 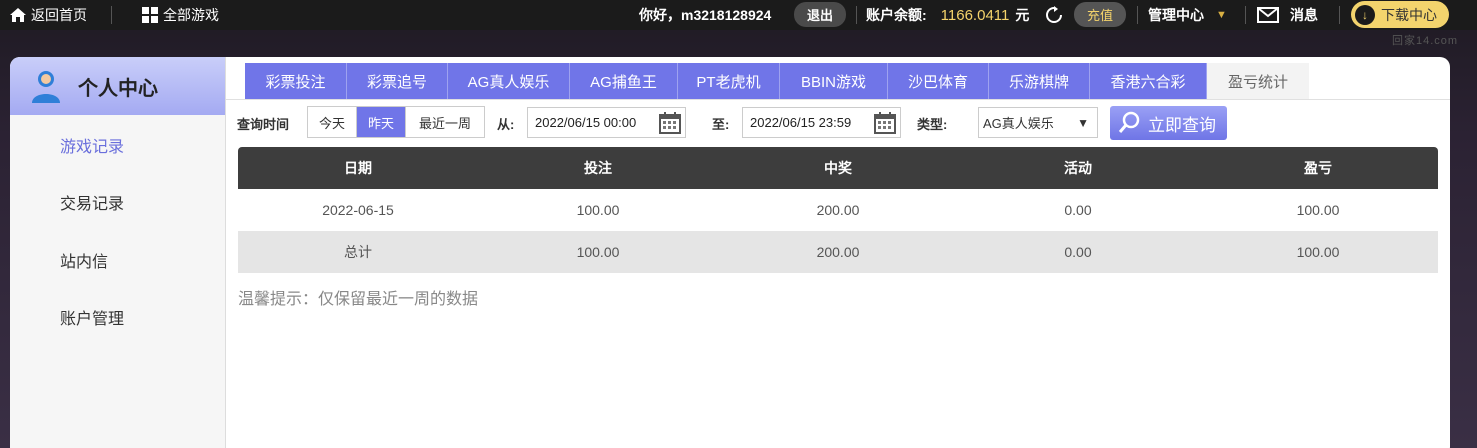 I want to click on tab-hk-mark-six: 香港六合彩, so click(x=1148, y=81).